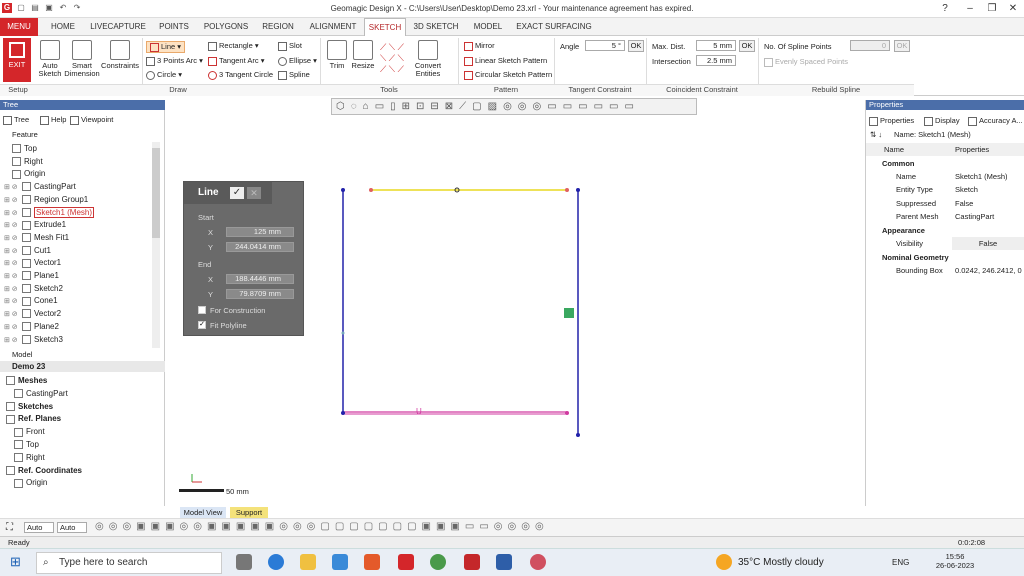 Image resolution: width=1024 pixels, height=576 pixels. I want to click on three-tangent-circle-button: 3 Tangent Circle, so click(240, 75).